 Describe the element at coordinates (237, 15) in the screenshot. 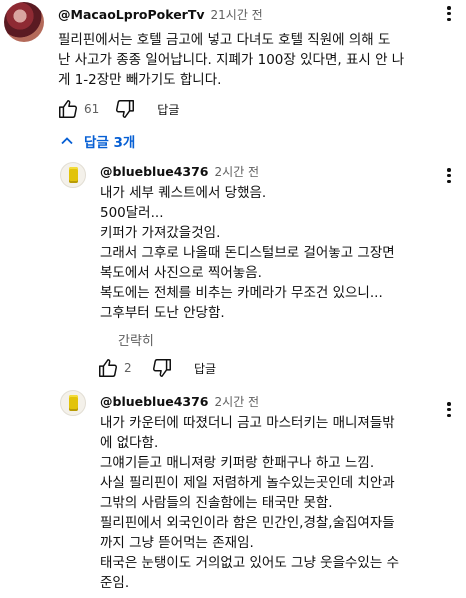

I see `comment-timestamp: 21시간 전` at that location.